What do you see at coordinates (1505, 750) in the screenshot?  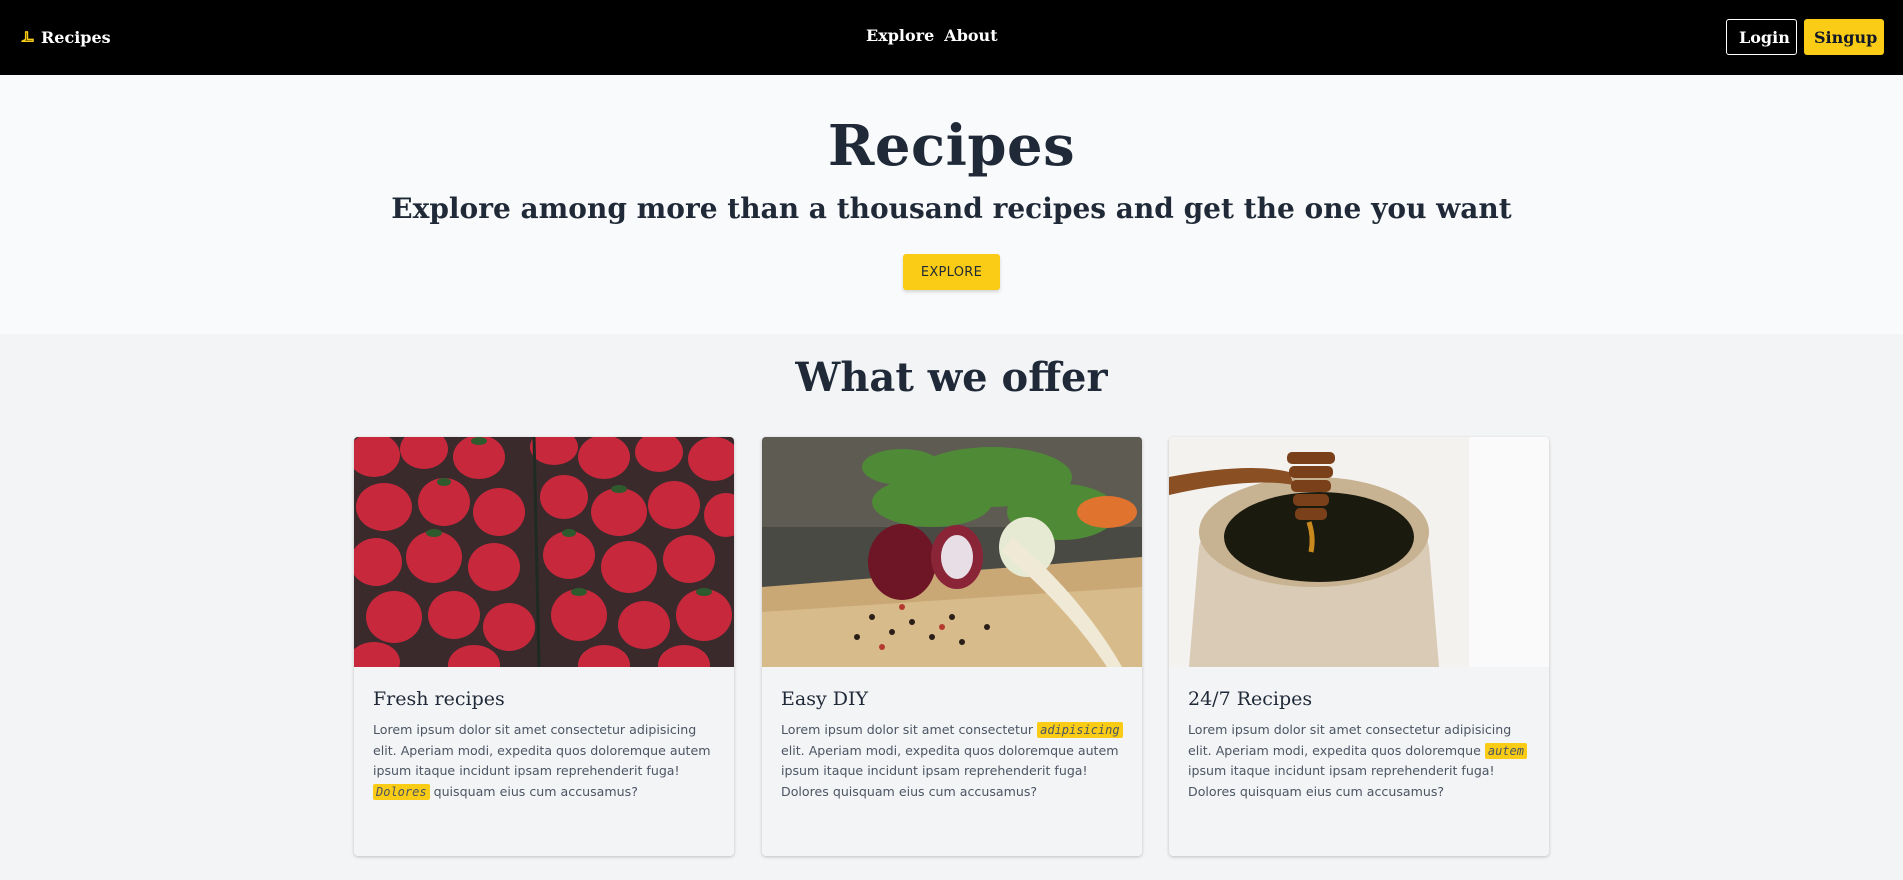 I see `card-text-highlight: autem` at bounding box center [1505, 750].